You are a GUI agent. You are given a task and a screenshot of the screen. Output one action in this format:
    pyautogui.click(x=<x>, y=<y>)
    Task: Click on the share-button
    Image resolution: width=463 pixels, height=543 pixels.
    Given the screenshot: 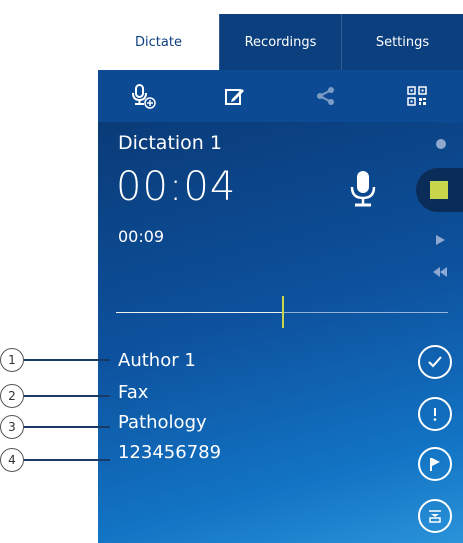 What is the action you would take?
    pyautogui.click(x=326, y=96)
    